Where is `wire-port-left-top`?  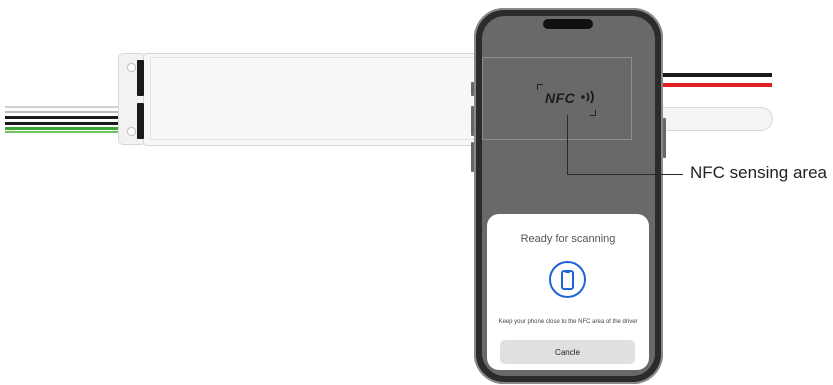
wire-port-left-top is located at coordinates (140, 78).